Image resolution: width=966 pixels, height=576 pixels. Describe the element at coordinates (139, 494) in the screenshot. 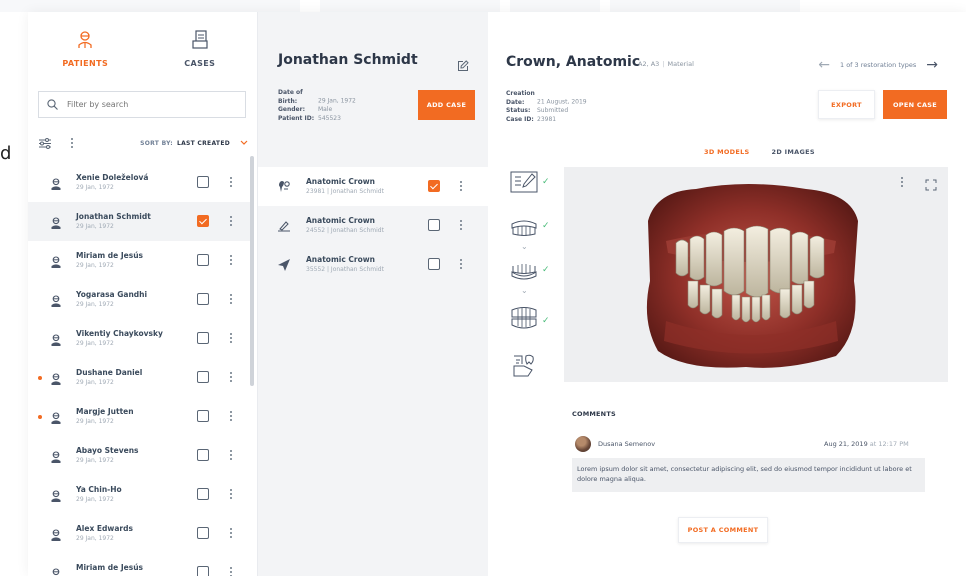

I see `patient-row: Ya Chin-Ho 29 Jan, 1972` at that location.